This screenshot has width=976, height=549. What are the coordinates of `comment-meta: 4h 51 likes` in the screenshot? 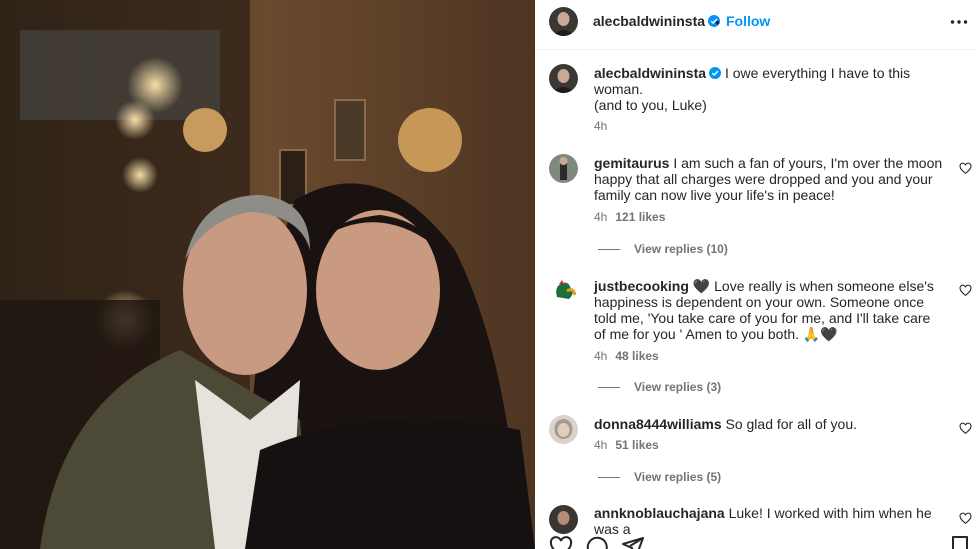 It's located at (626, 445).